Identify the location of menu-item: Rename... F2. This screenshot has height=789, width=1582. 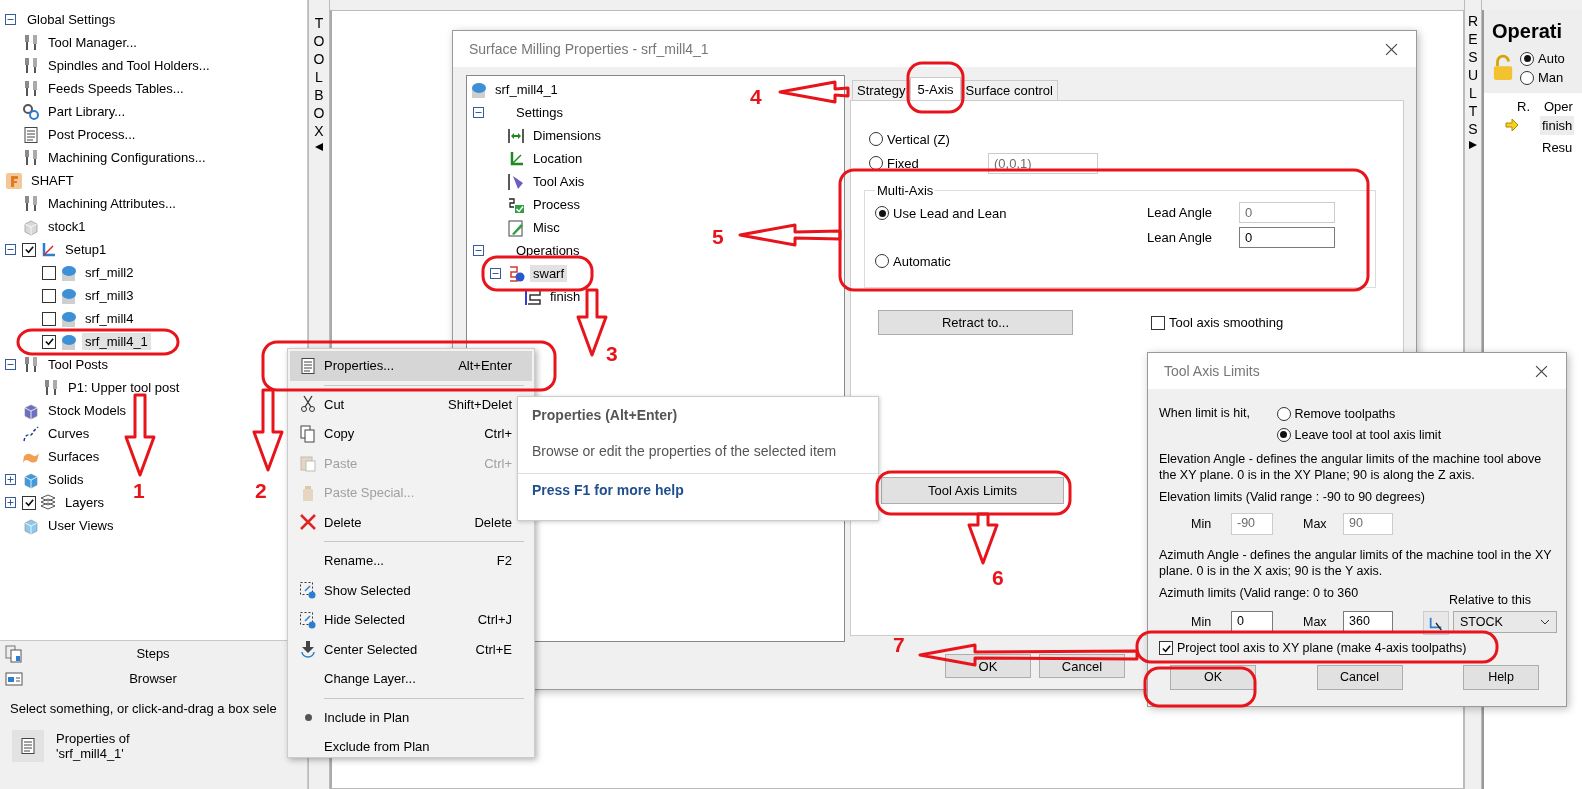
(411, 561).